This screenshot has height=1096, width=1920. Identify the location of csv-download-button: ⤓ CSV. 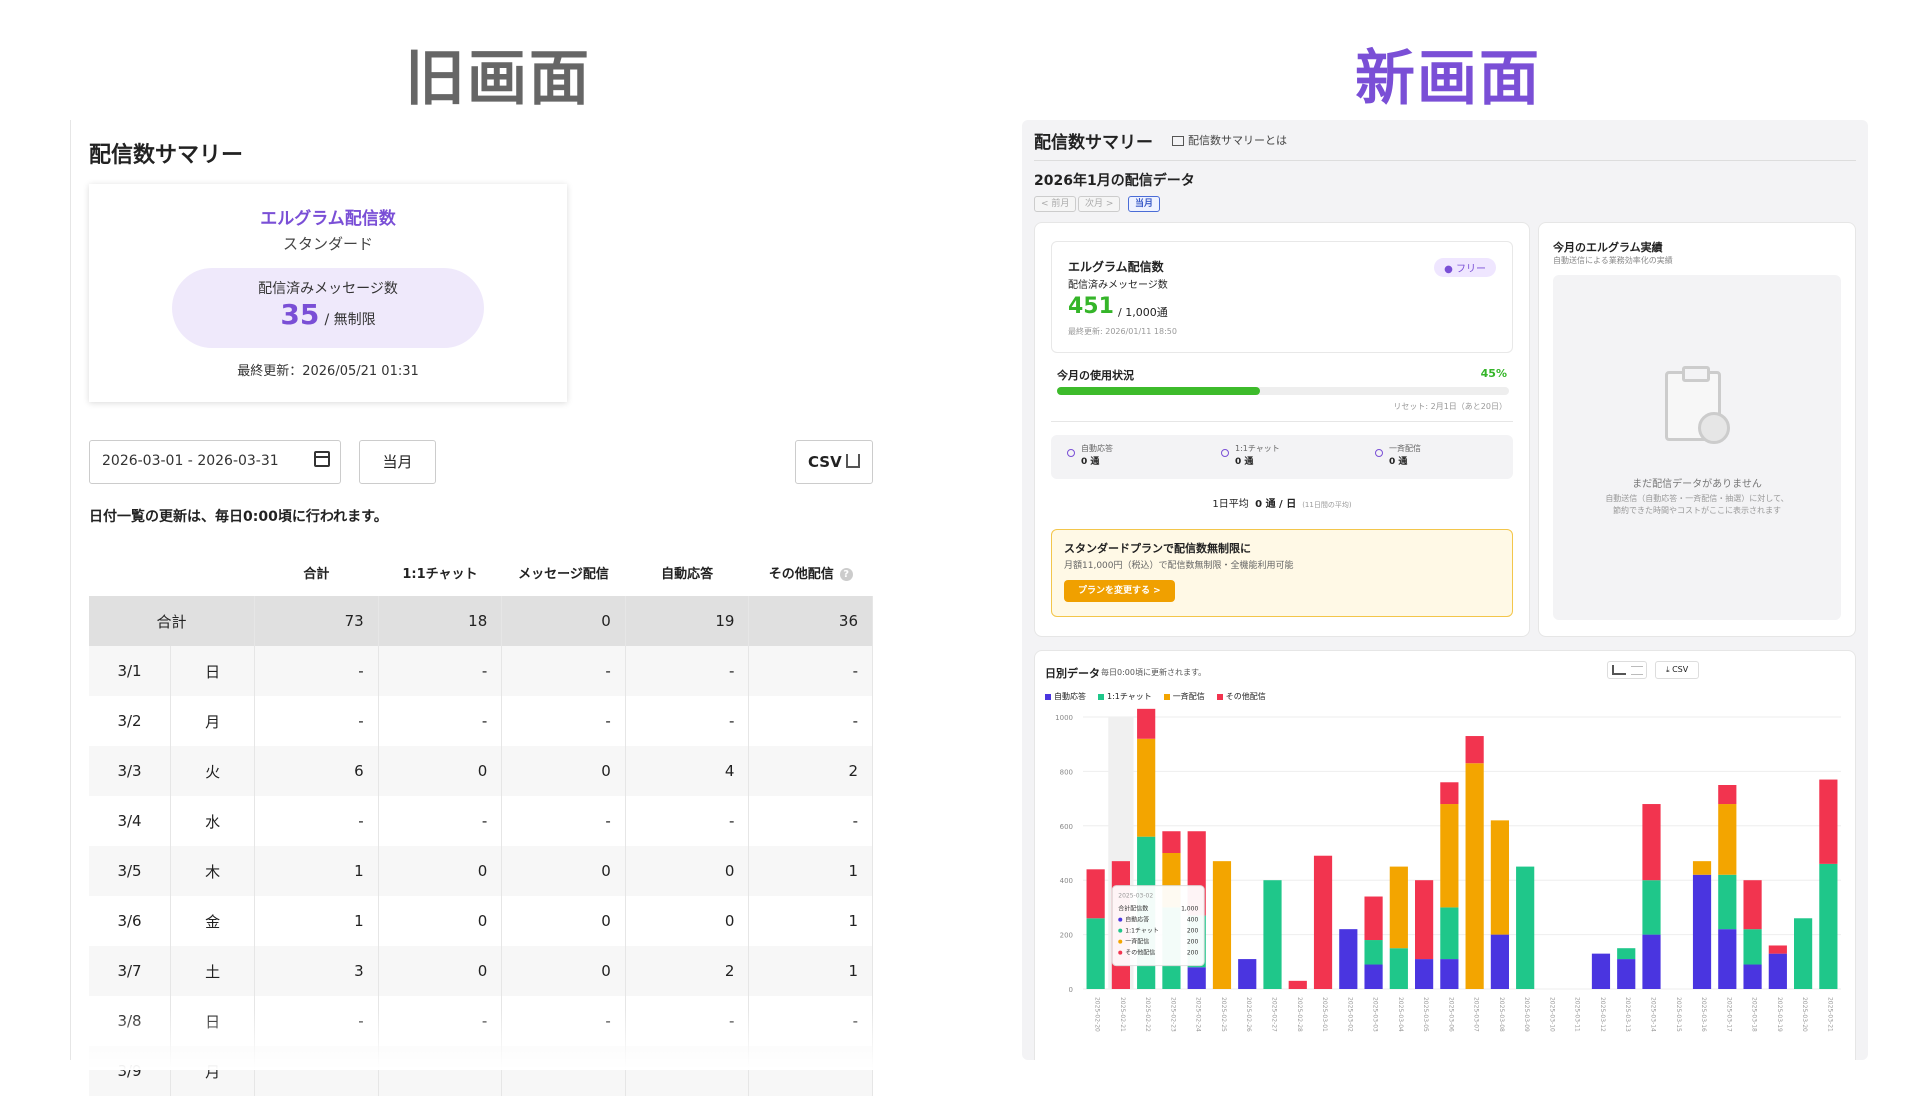
(1677, 670).